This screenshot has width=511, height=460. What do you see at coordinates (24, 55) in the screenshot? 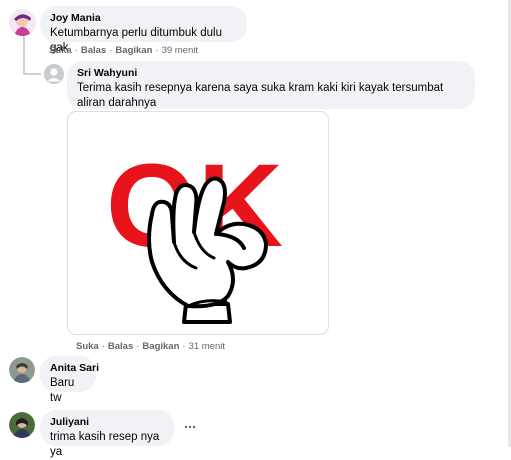
I see `thread-line` at bounding box center [24, 55].